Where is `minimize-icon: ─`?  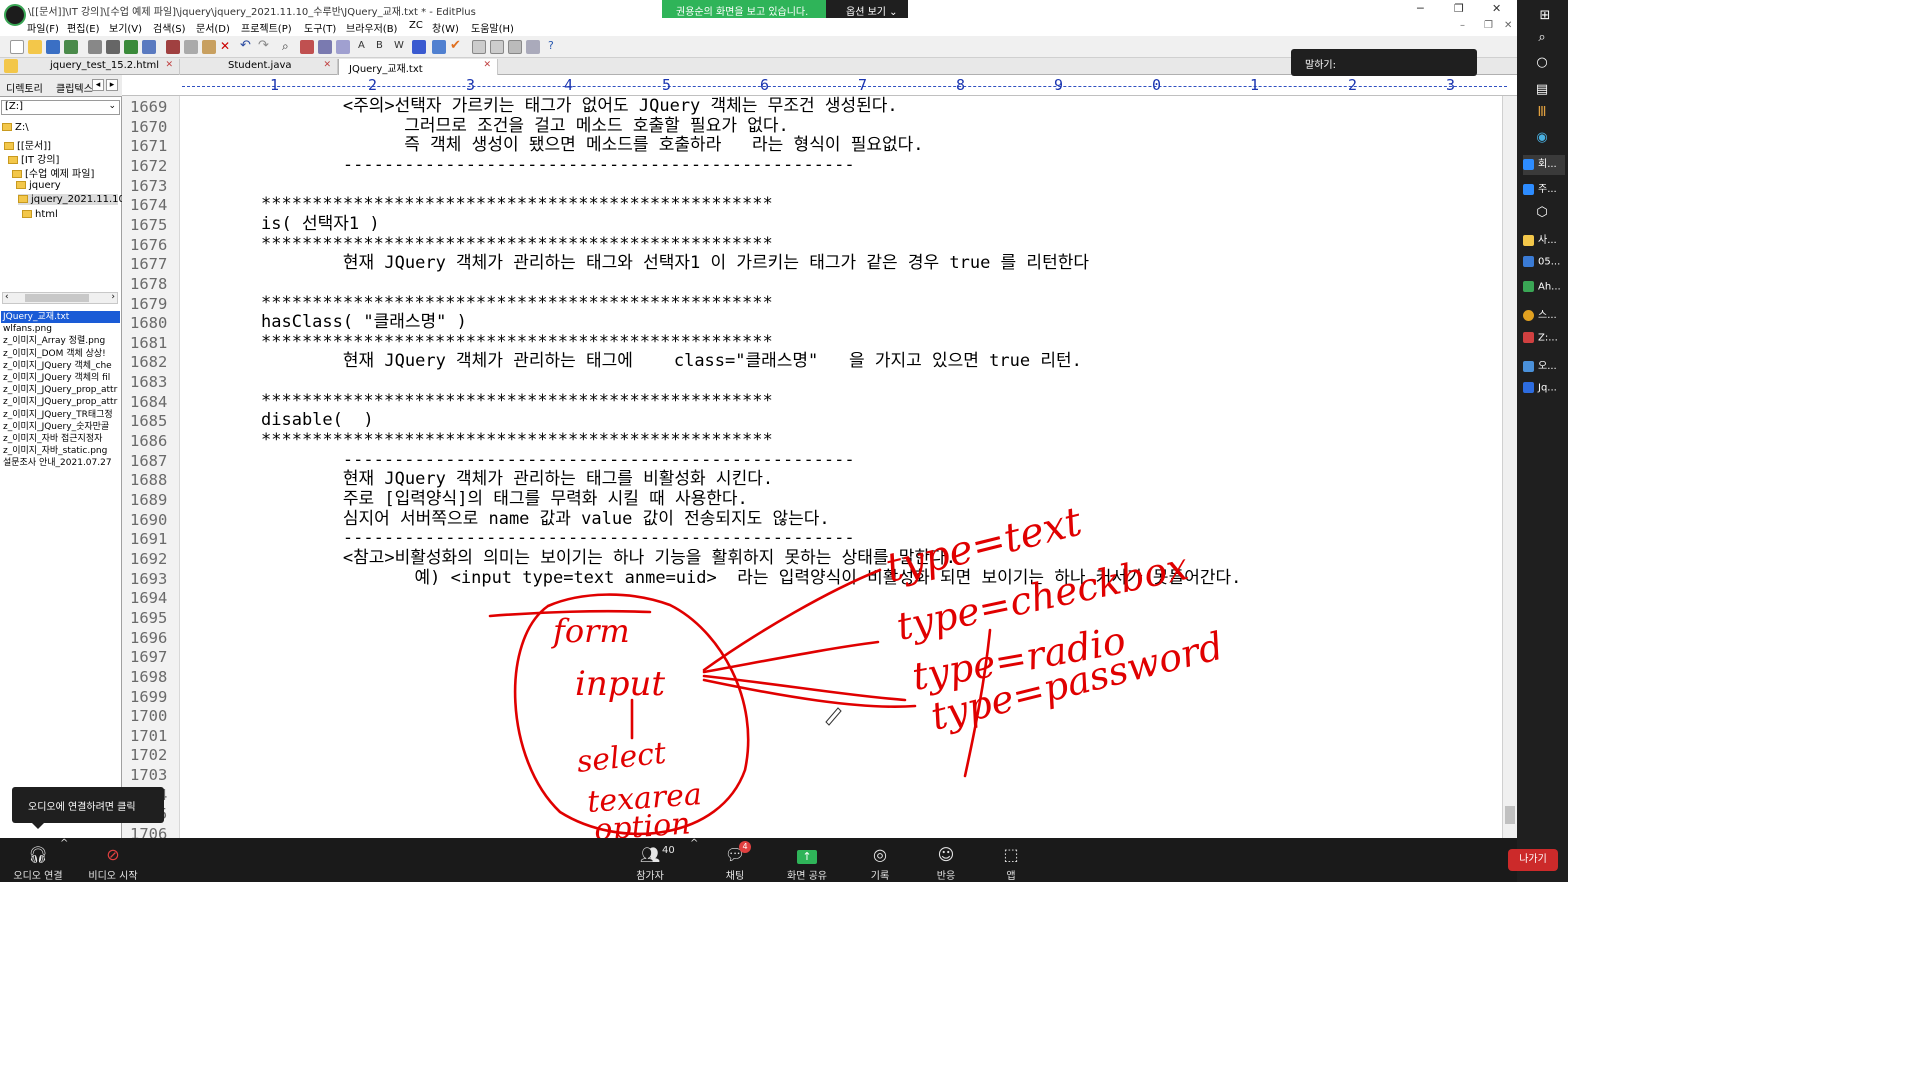 minimize-icon: ─ is located at coordinates (1420, 8).